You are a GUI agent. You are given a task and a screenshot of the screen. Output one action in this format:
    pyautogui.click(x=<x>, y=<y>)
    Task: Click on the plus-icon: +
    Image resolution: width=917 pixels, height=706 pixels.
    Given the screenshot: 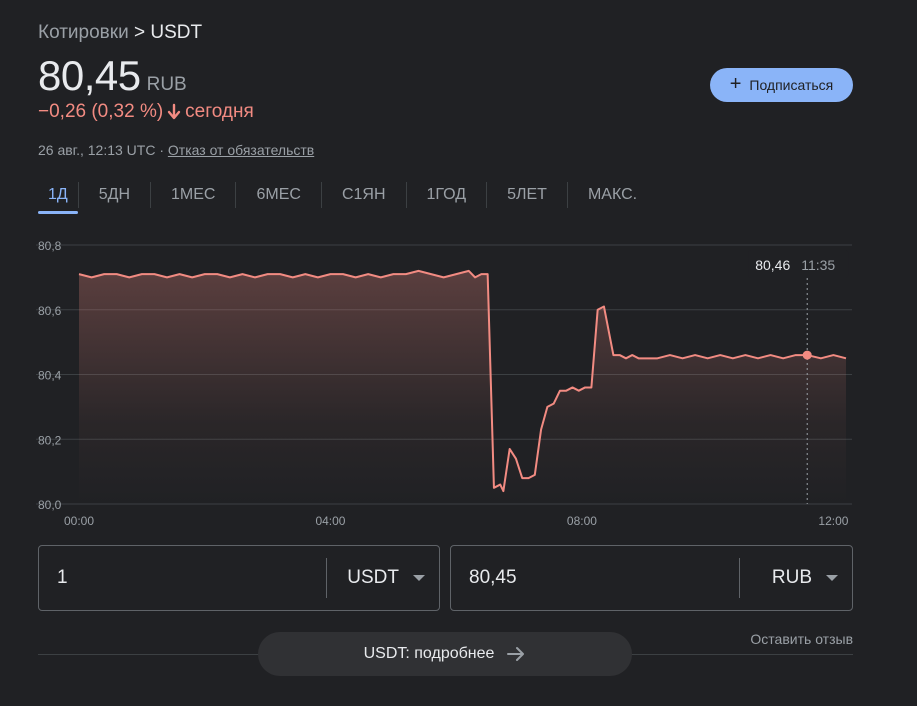 What is the action you would take?
    pyautogui.click(x=735, y=84)
    